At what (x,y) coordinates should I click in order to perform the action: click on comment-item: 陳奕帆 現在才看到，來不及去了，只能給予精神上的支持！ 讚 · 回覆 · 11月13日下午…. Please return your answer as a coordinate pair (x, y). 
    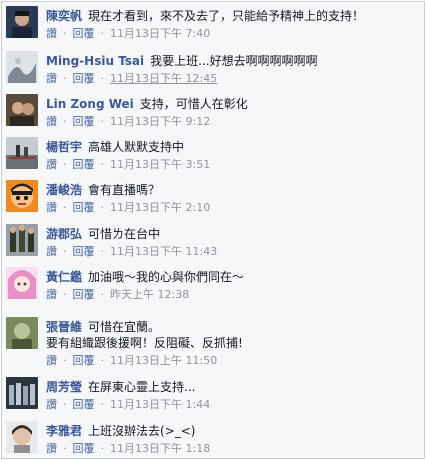
    Looking at the image, I should click on (213, 25).